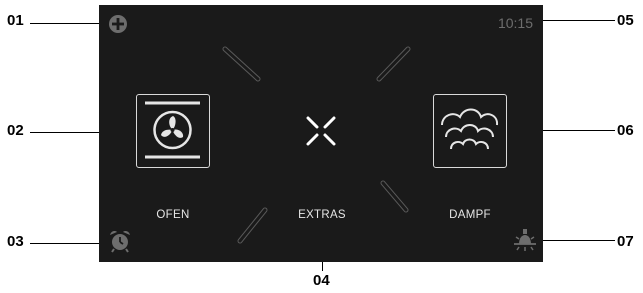 The image size is (643, 293). I want to click on extras-x-icon, so click(321, 131).